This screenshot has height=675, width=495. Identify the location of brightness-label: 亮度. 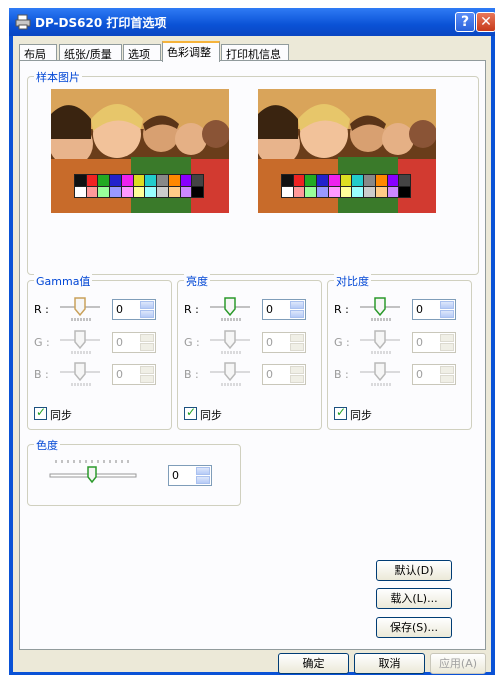
(197, 281).